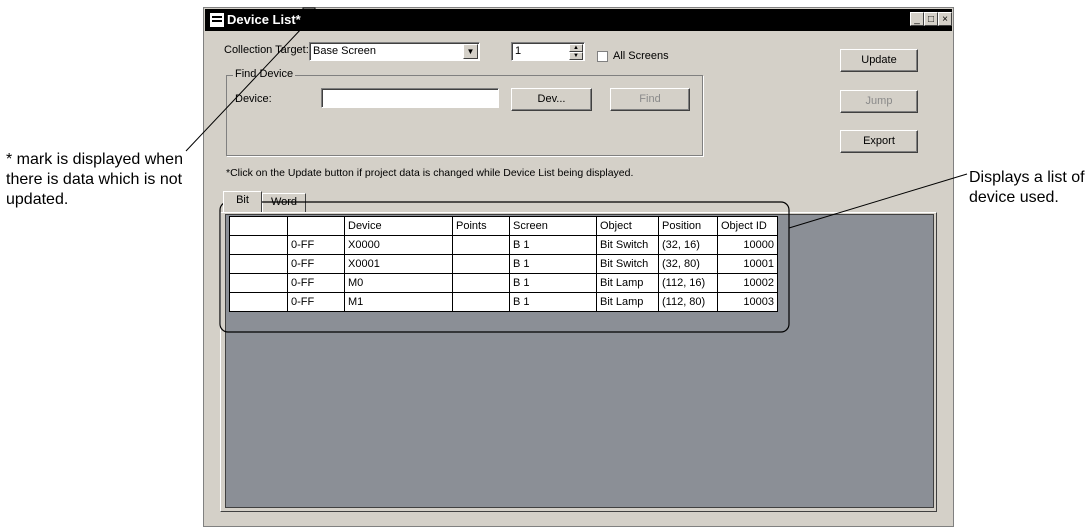  I want to click on callout-line-left, so click(244, 89).